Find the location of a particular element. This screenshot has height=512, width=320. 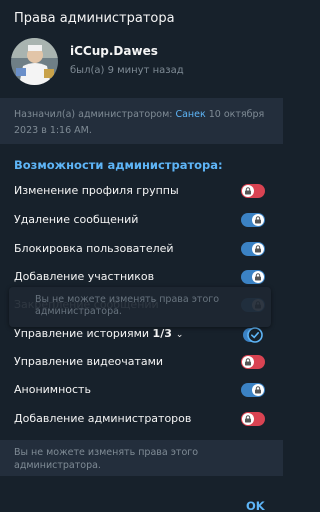

permission-label: Управление видеочатами is located at coordinates (89, 361).